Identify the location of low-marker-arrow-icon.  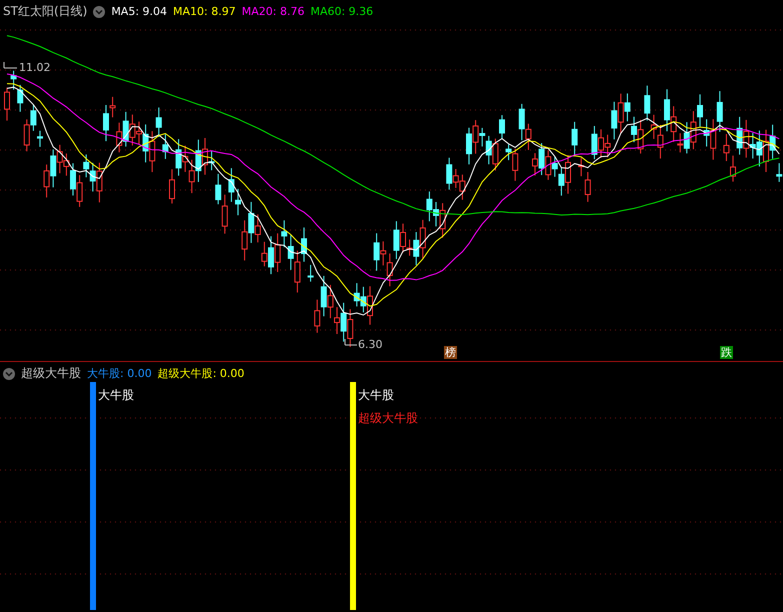
(351, 342).